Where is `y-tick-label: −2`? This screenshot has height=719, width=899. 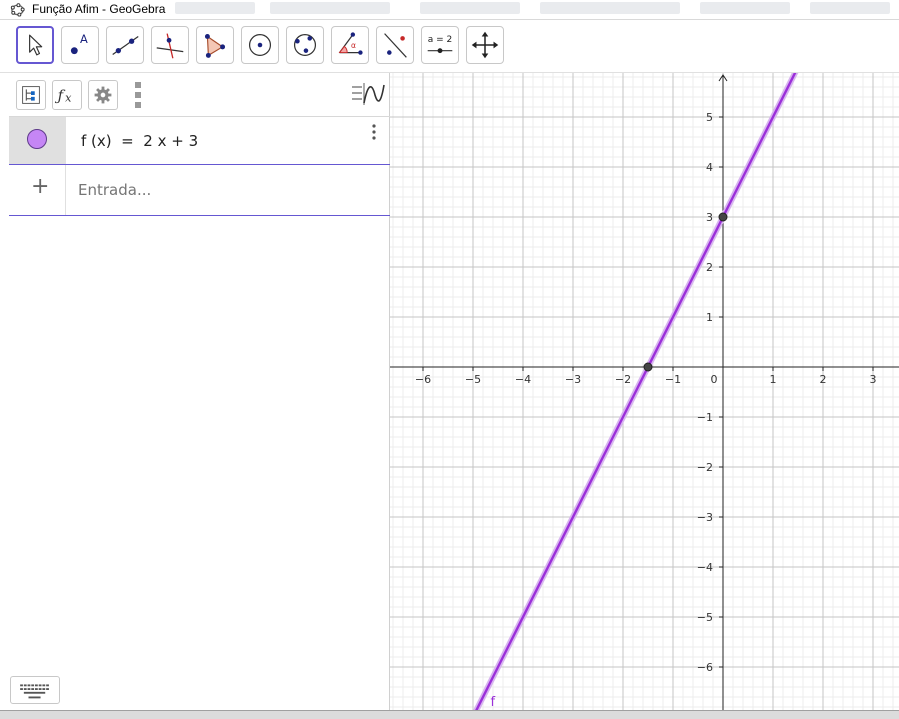
y-tick-label: −2 is located at coordinates (705, 467).